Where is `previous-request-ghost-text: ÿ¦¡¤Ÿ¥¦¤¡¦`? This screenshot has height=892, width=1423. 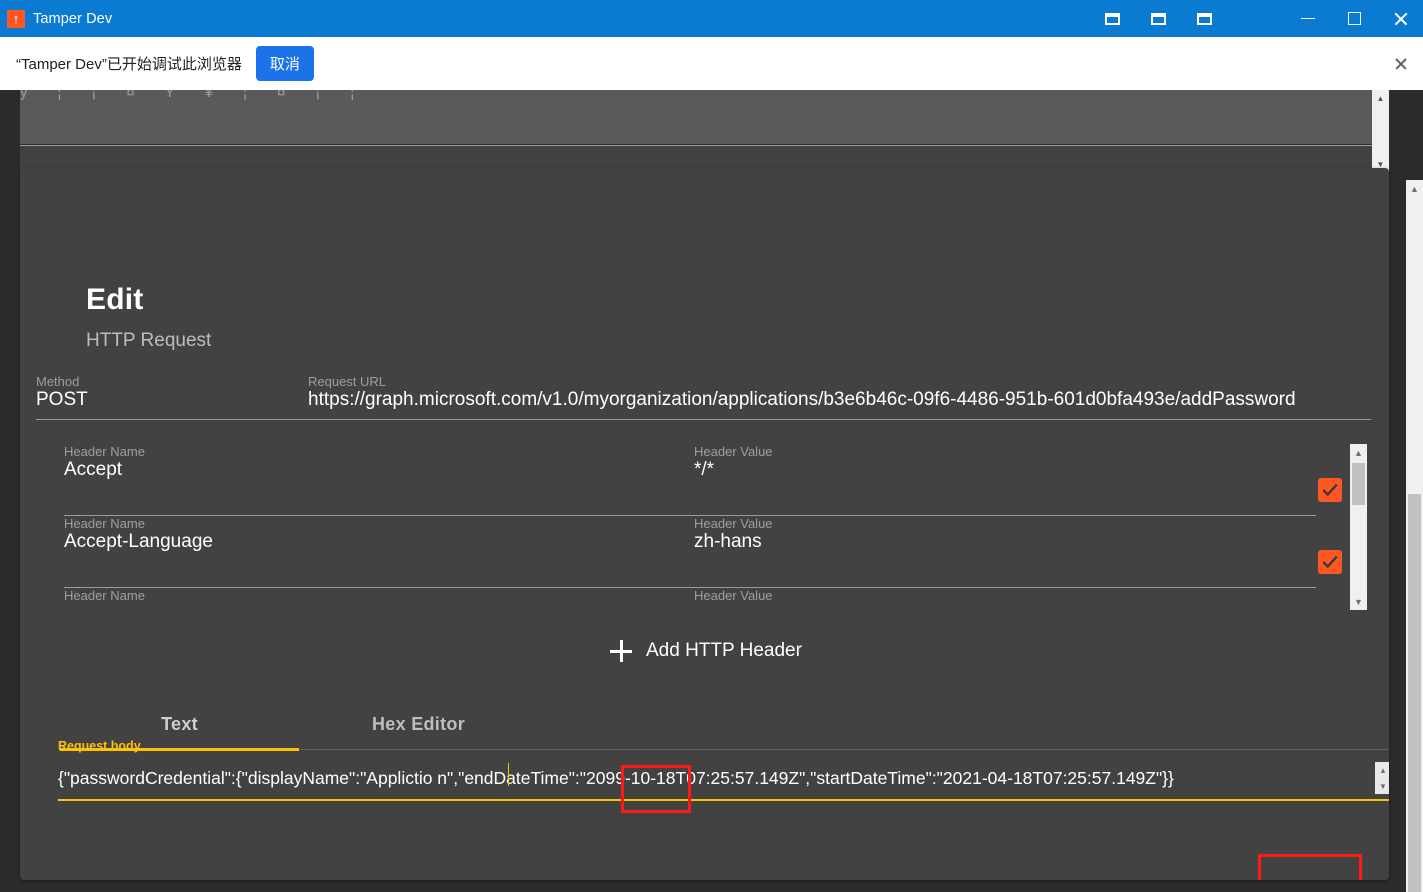 previous-request-ghost-text: ÿ¦¡¤Ÿ¥¦¤¡¦ is located at coordinates (202, 95).